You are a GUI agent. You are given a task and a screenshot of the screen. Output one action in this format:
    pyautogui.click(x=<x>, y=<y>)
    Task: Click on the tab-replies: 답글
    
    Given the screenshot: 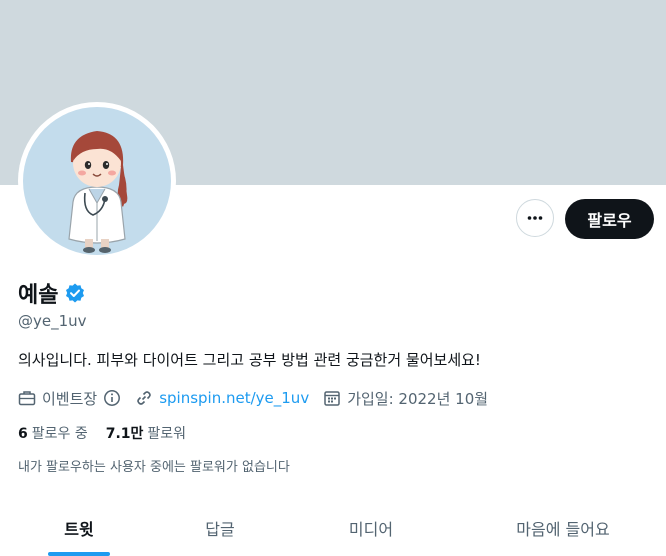 What is the action you would take?
    pyautogui.click(x=220, y=528)
    